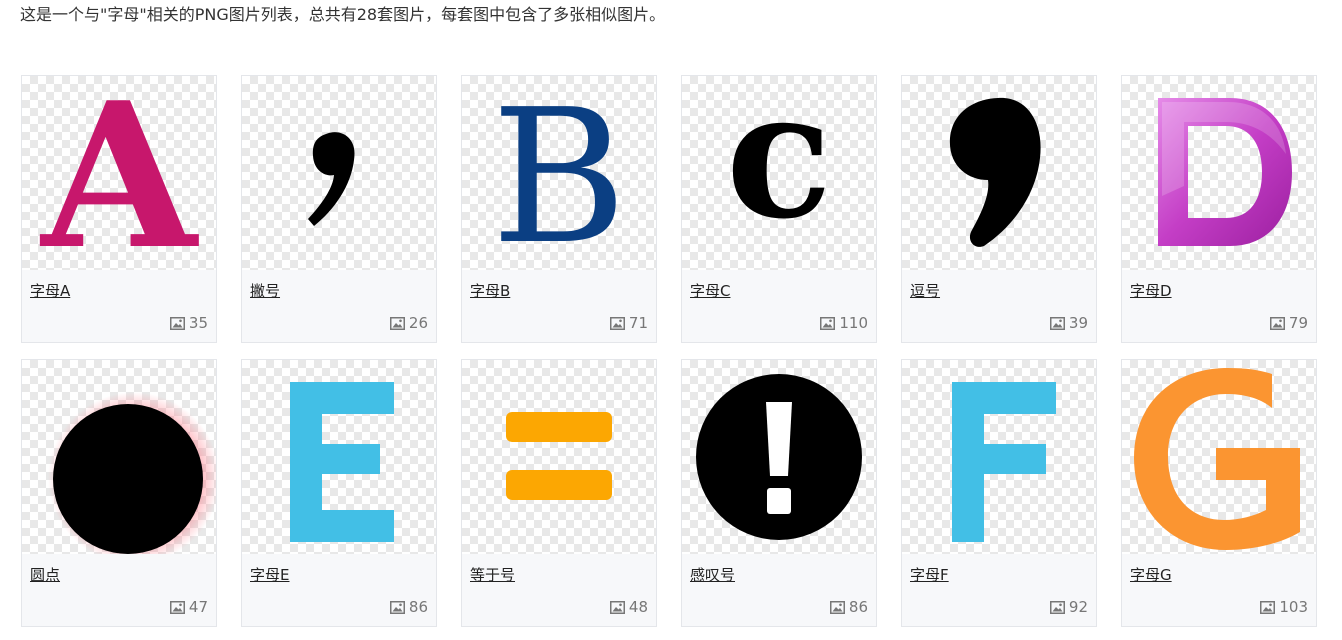  I want to click on image-set-card-letter-c: c 字母C 110, so click(779, 209).